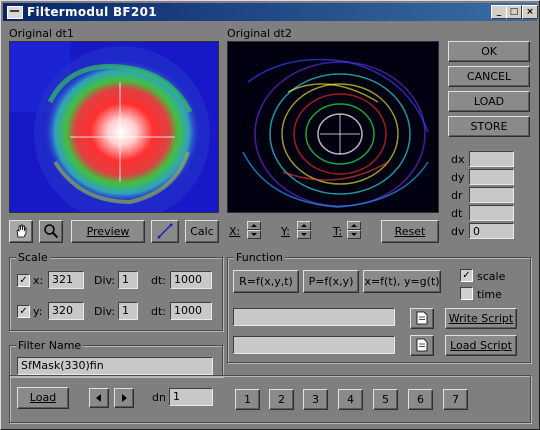  I want to click on ok-button: OK, so click(489, 51).